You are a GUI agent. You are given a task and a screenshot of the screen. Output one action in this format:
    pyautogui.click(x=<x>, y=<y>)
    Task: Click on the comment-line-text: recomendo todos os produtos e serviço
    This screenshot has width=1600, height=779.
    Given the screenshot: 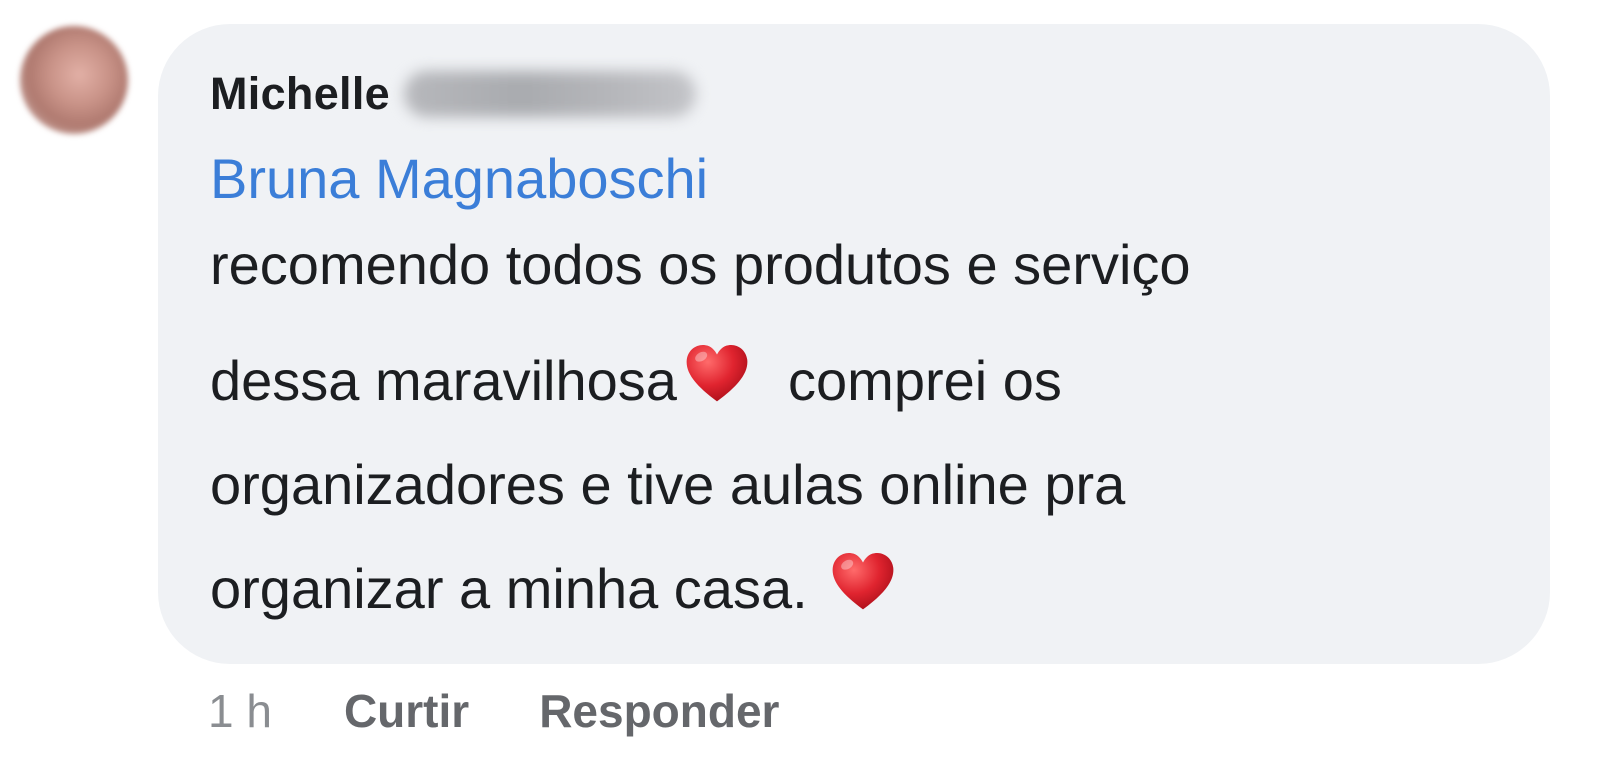 What is the action you would take?
    pyautogui.click(x=700, y=264)
    